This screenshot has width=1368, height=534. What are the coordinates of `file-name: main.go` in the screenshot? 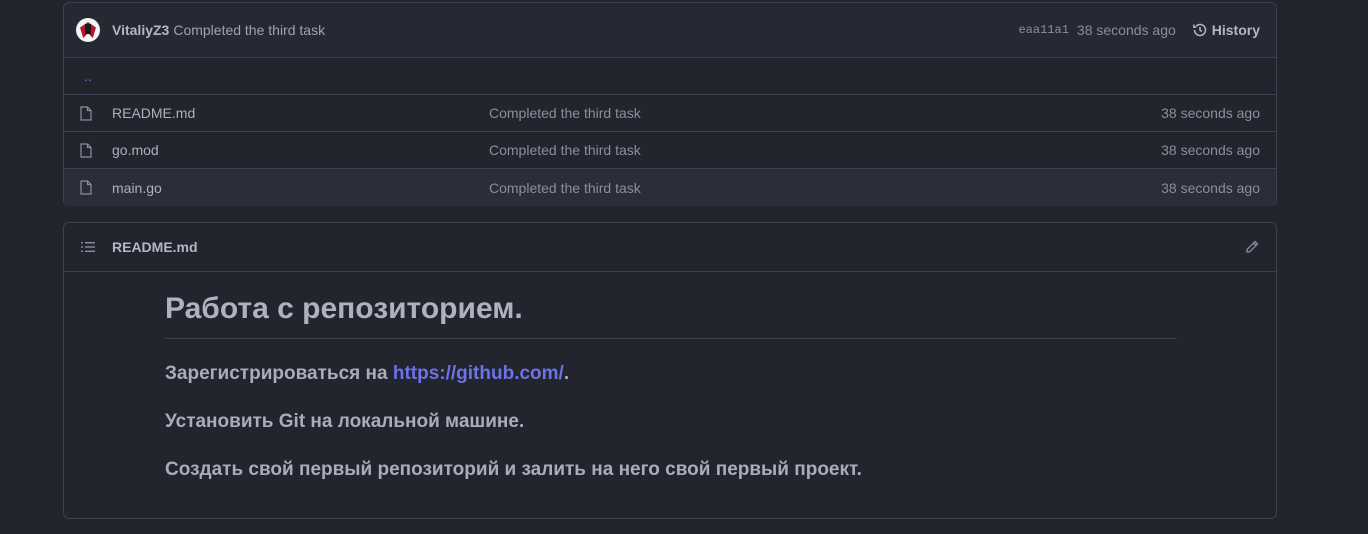 It's located at (300, 188).